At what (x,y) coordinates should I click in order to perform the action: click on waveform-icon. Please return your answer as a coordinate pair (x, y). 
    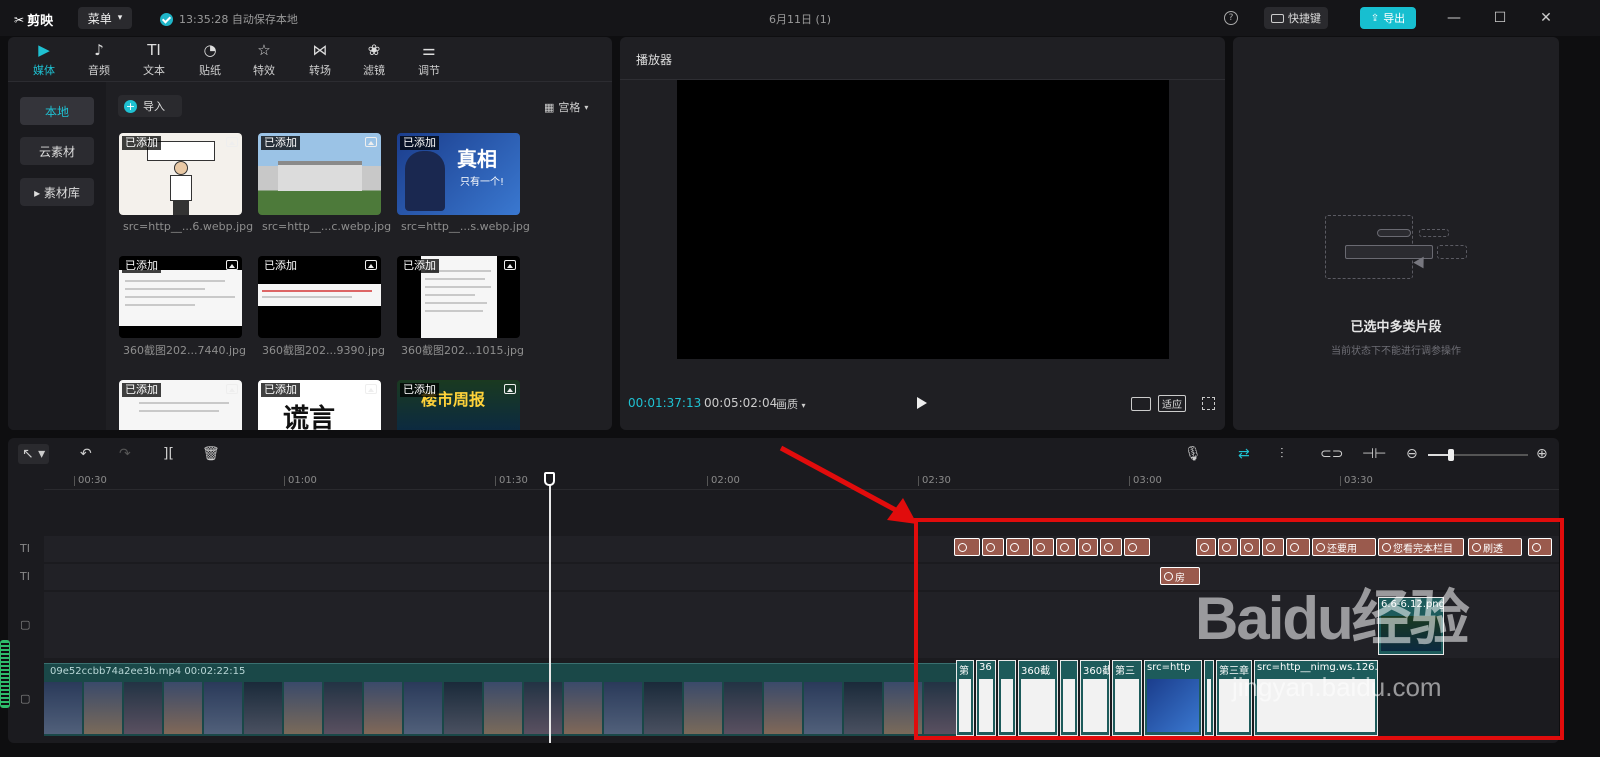
    Looking at the image, I should click on (1141, 404).